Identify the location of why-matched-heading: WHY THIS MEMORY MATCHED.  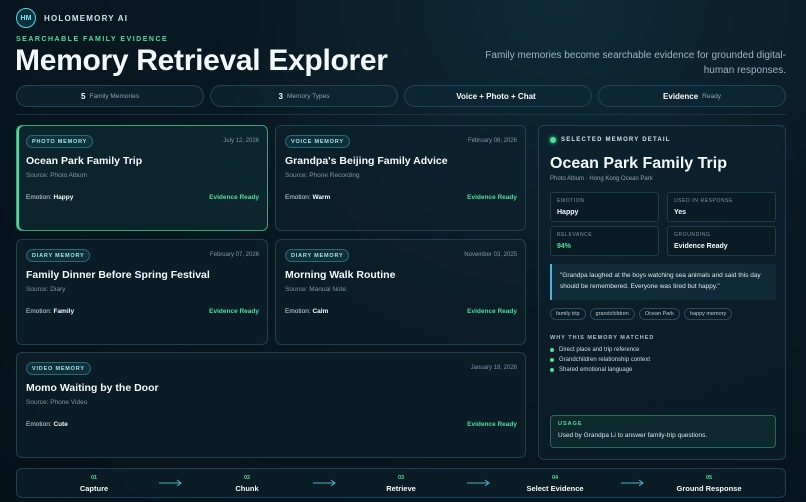
(602, 338).